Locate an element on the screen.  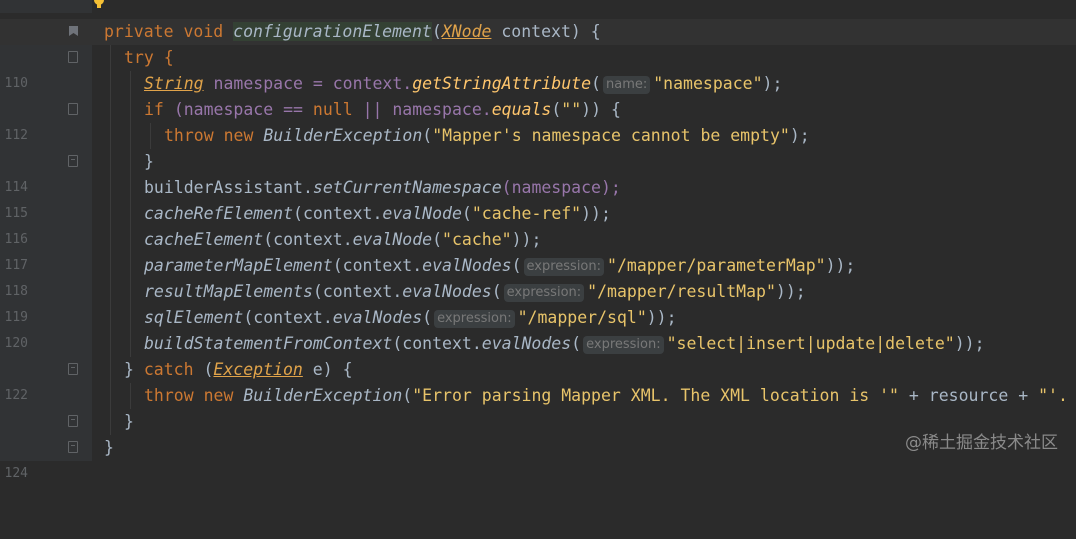
line-number: 118 is located at coordinates (16, 291).